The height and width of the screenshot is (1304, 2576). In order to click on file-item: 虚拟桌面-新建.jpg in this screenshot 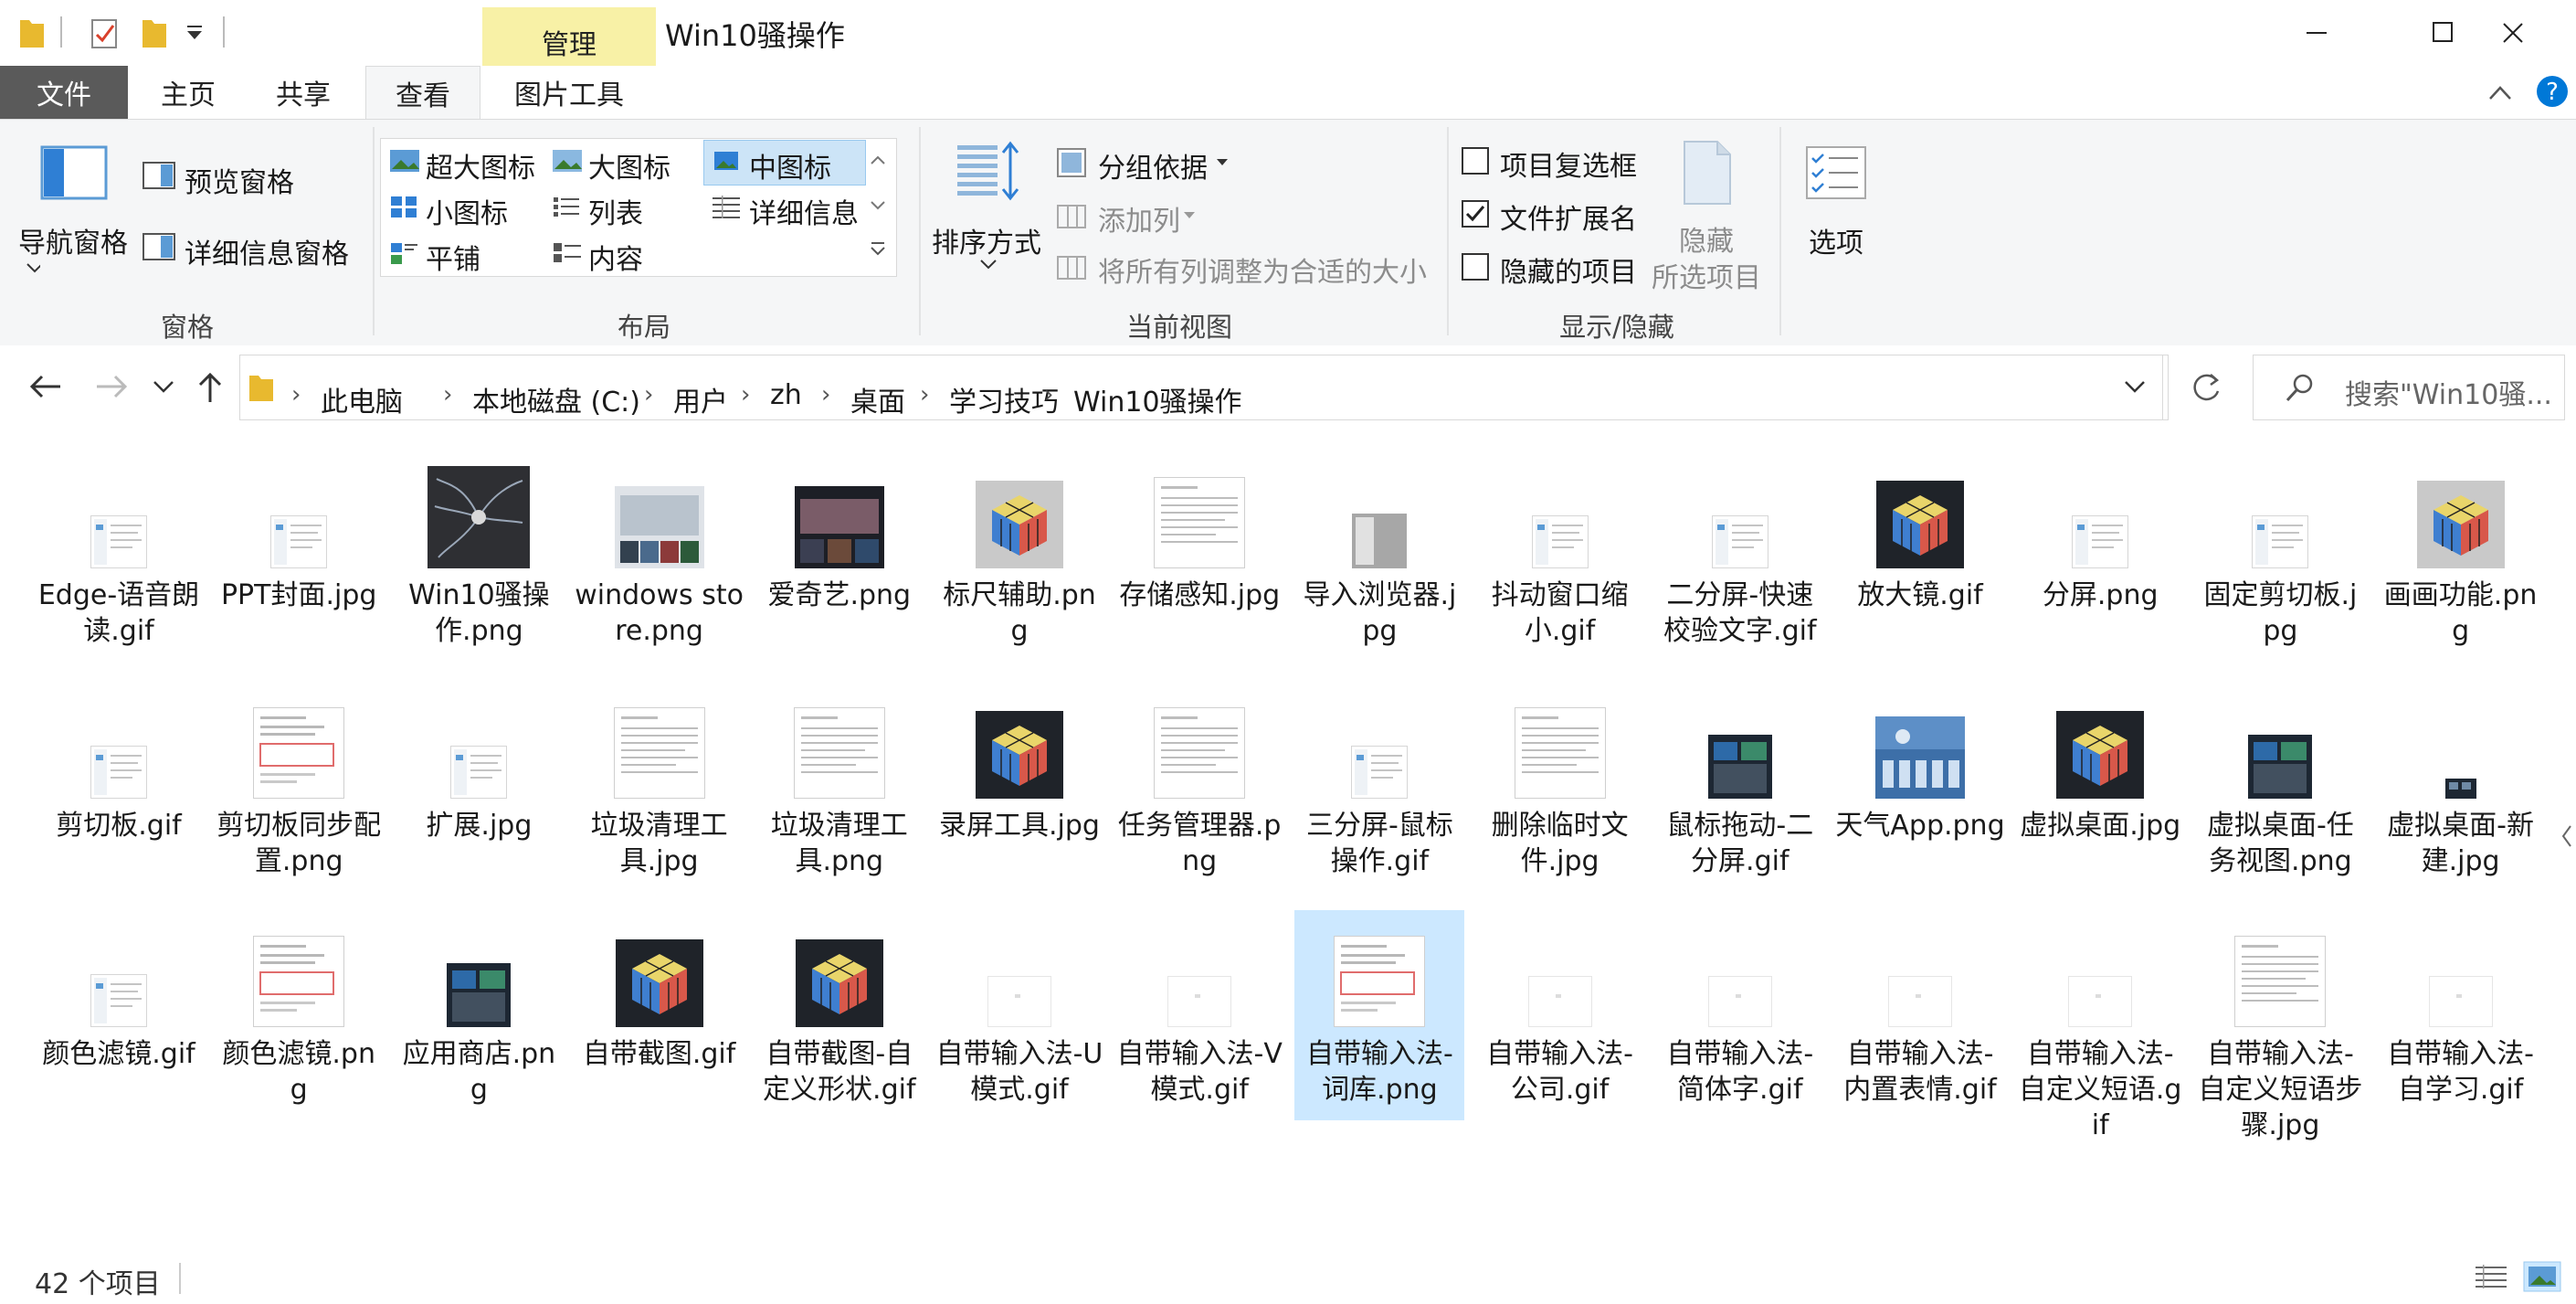, I will do `click(2461, 787)`.